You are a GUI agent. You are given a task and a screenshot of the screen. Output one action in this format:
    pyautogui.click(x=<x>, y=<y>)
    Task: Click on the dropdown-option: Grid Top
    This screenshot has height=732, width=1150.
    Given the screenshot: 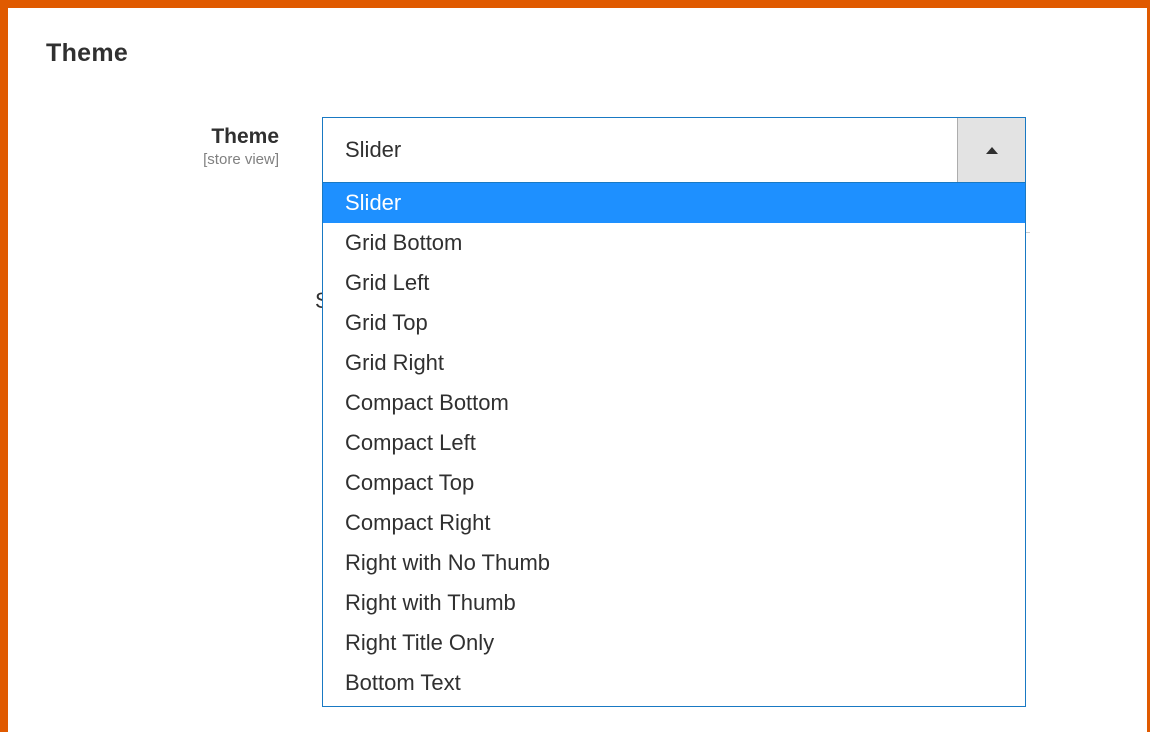 What is the action you would take?
    pyautogui.click(x=674, y=323)
    